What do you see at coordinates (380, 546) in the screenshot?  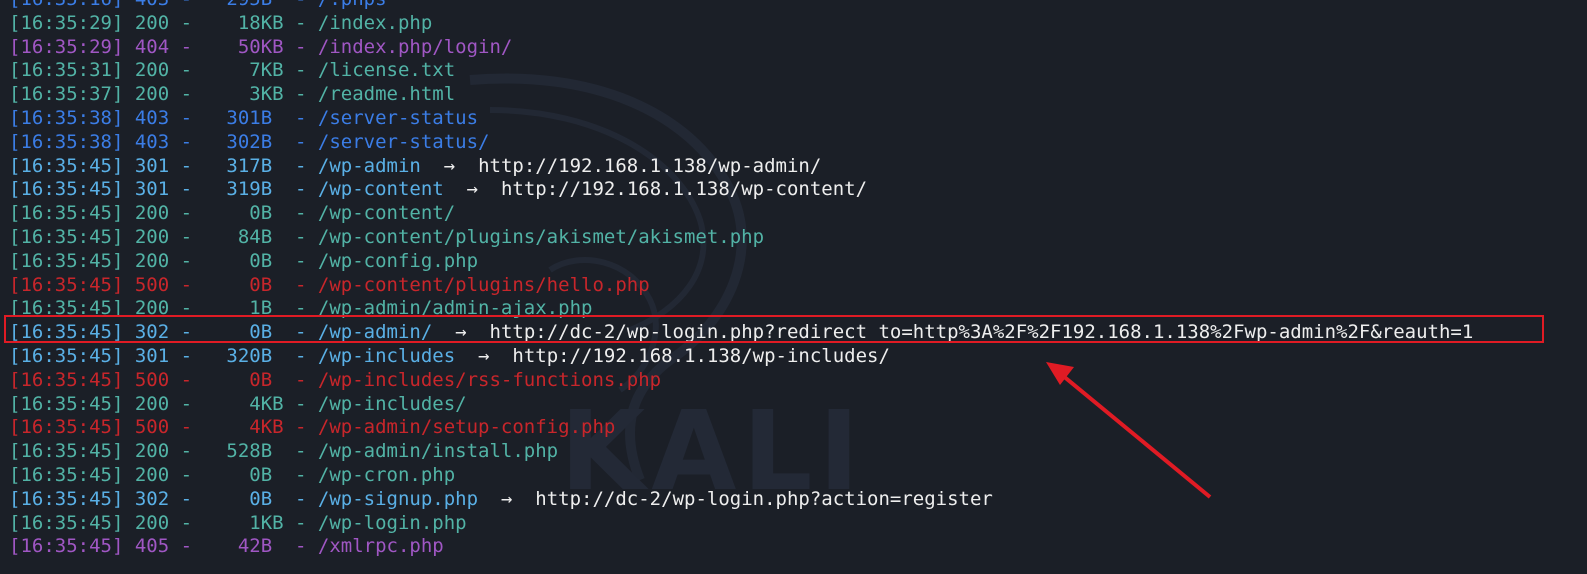 I see `log-path: /xmlrpc.php` at bounding box center [380, 546].